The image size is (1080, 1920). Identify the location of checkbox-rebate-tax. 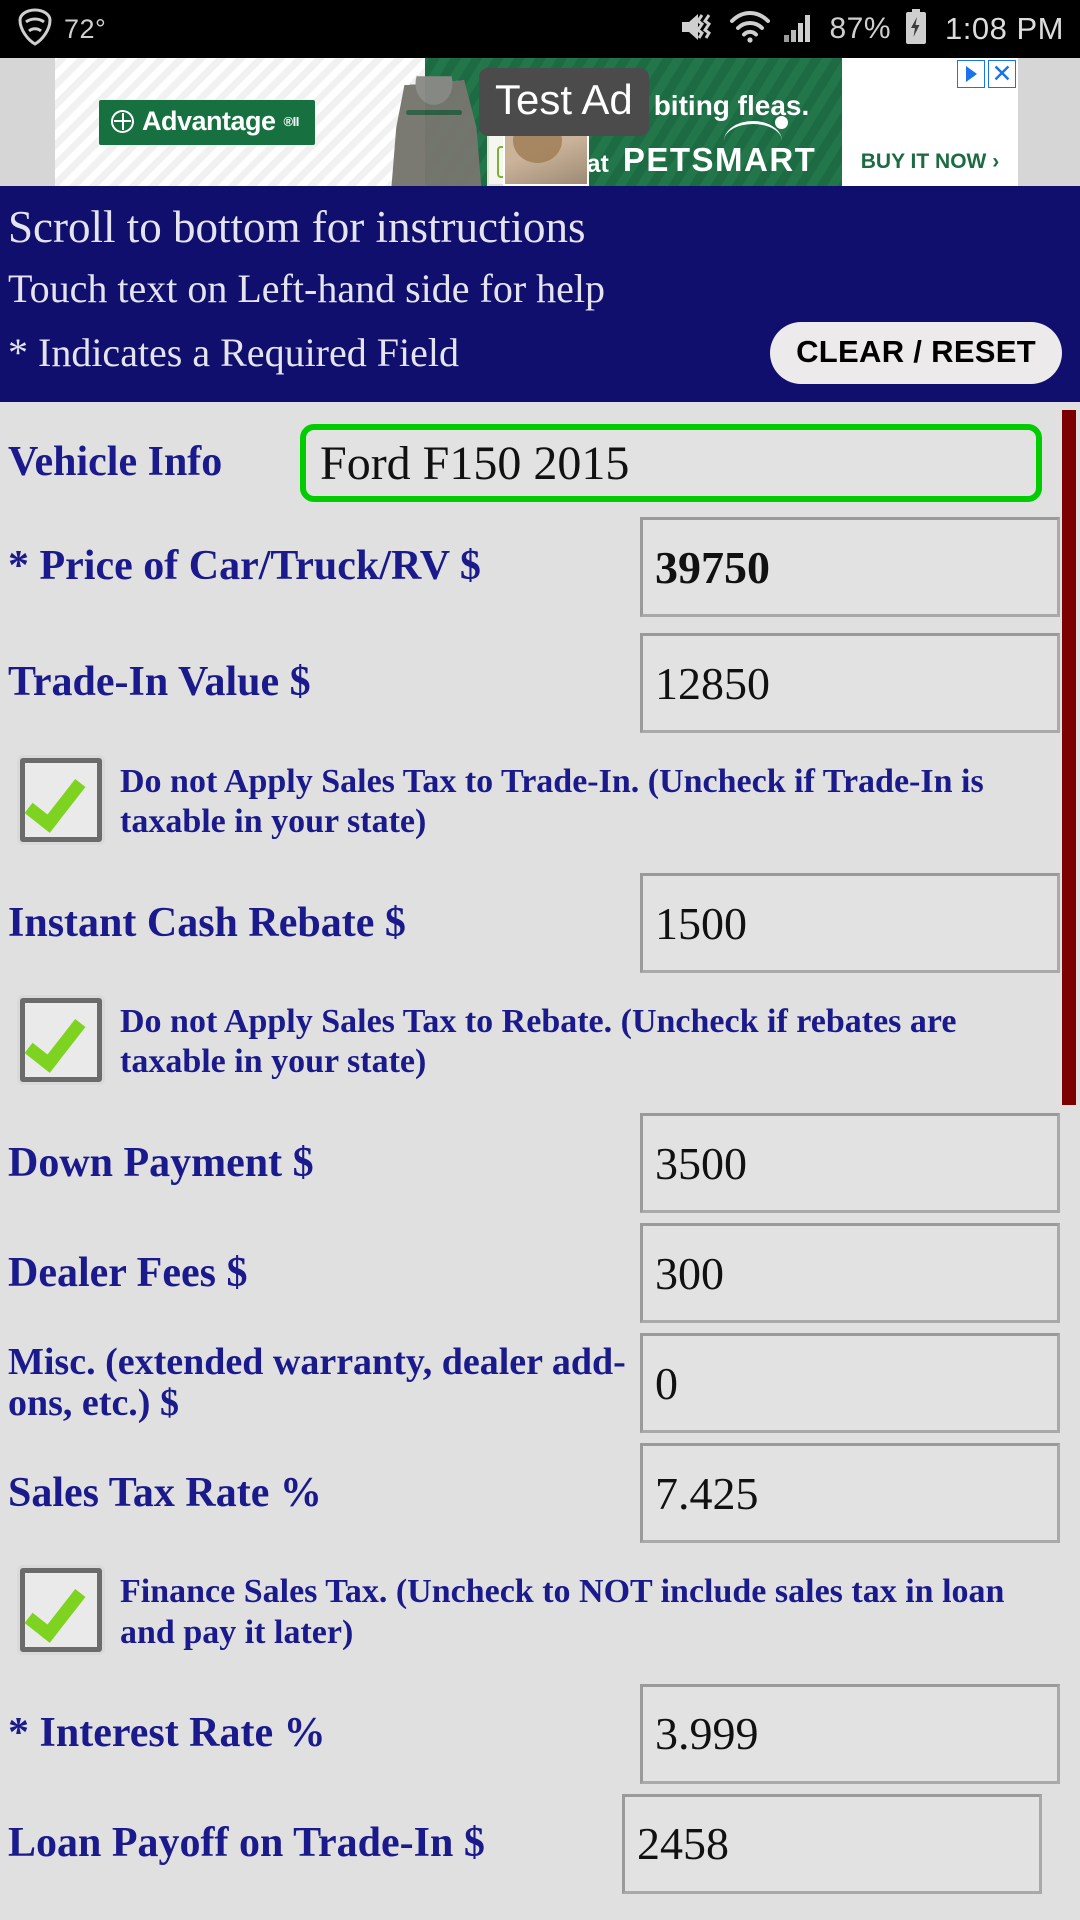
(61, 1040).